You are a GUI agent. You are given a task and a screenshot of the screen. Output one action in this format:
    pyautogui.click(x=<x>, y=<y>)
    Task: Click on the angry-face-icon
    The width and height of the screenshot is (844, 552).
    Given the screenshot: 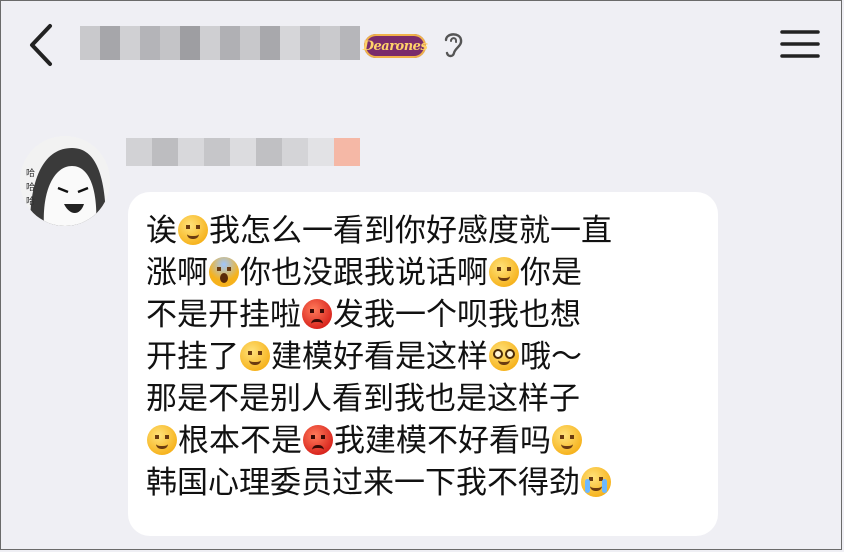 What is the action you would take?
    pyautogui.click(x=318, y=440)
    